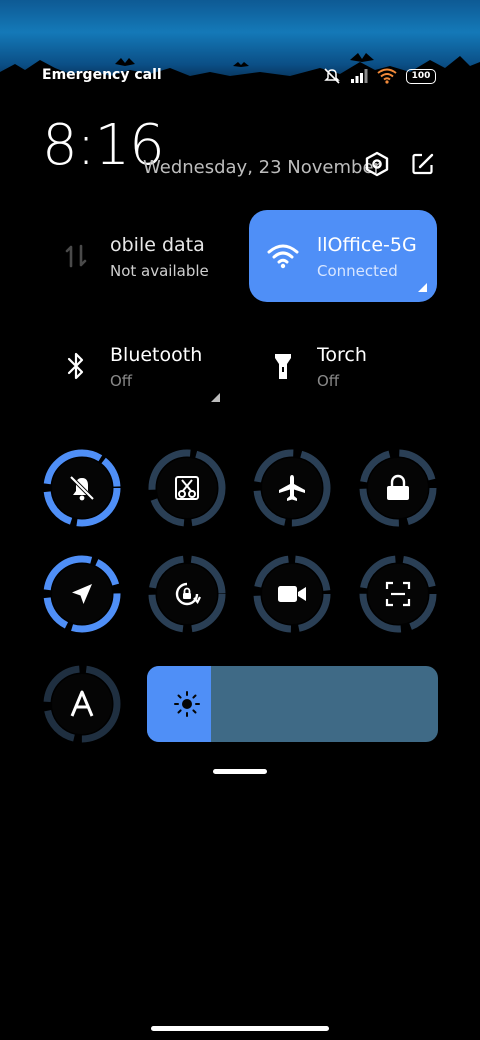 The image size is (480, 1040). Describe the element at coordinates (367, 245) in the screenshot. I see `wifi-network-name: llOffice-5G` at that location.